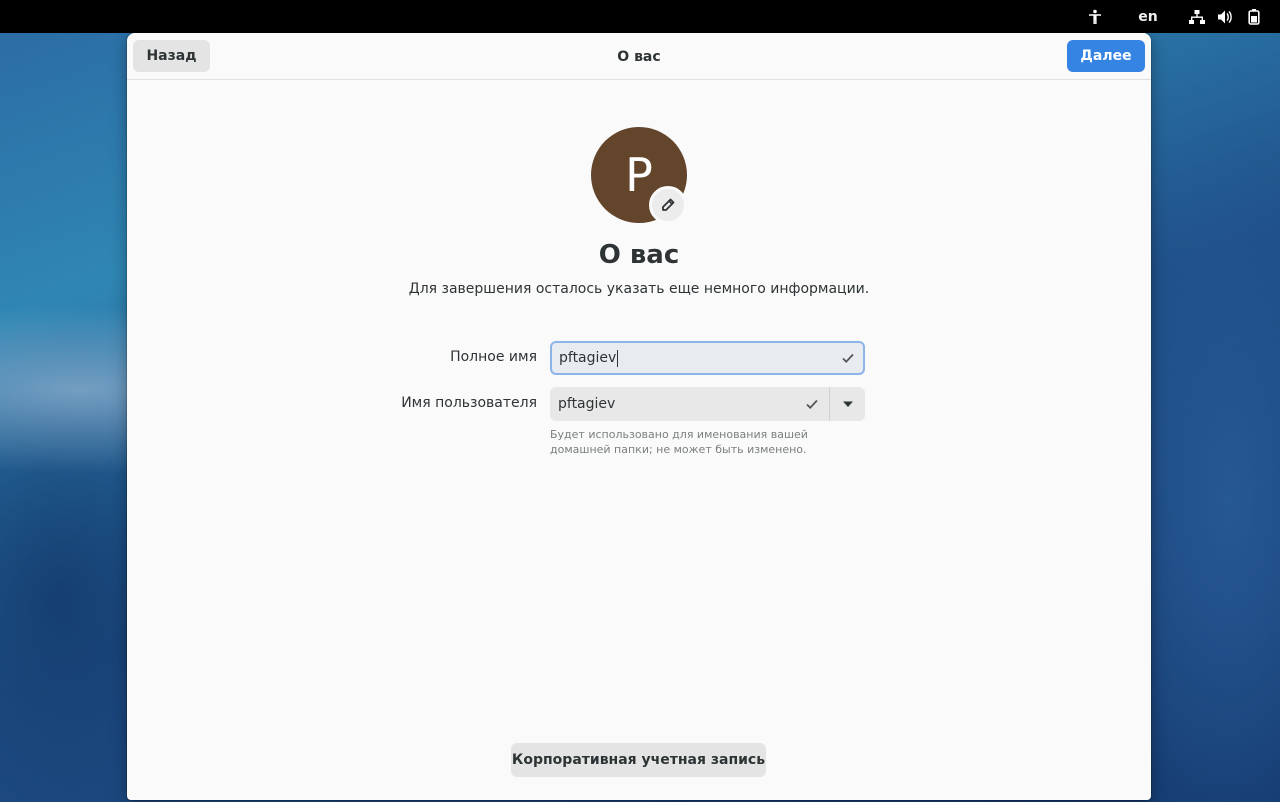 This screenshot has height=802, width=1280. I want to click on edit-avatar-button, so click(668, 205).